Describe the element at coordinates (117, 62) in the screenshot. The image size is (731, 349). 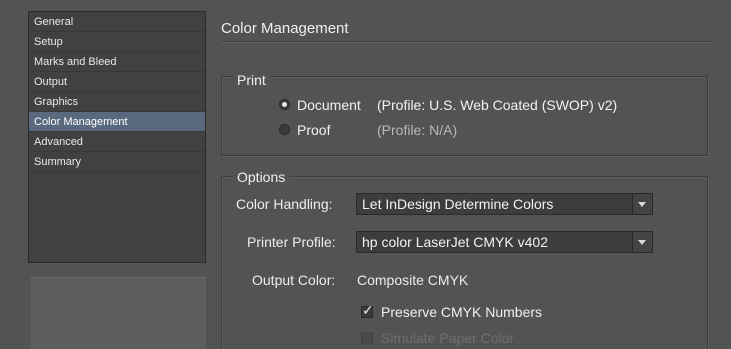
I see `sidebar-item-marks-and-bleed: Marks and Bleed` at that location.